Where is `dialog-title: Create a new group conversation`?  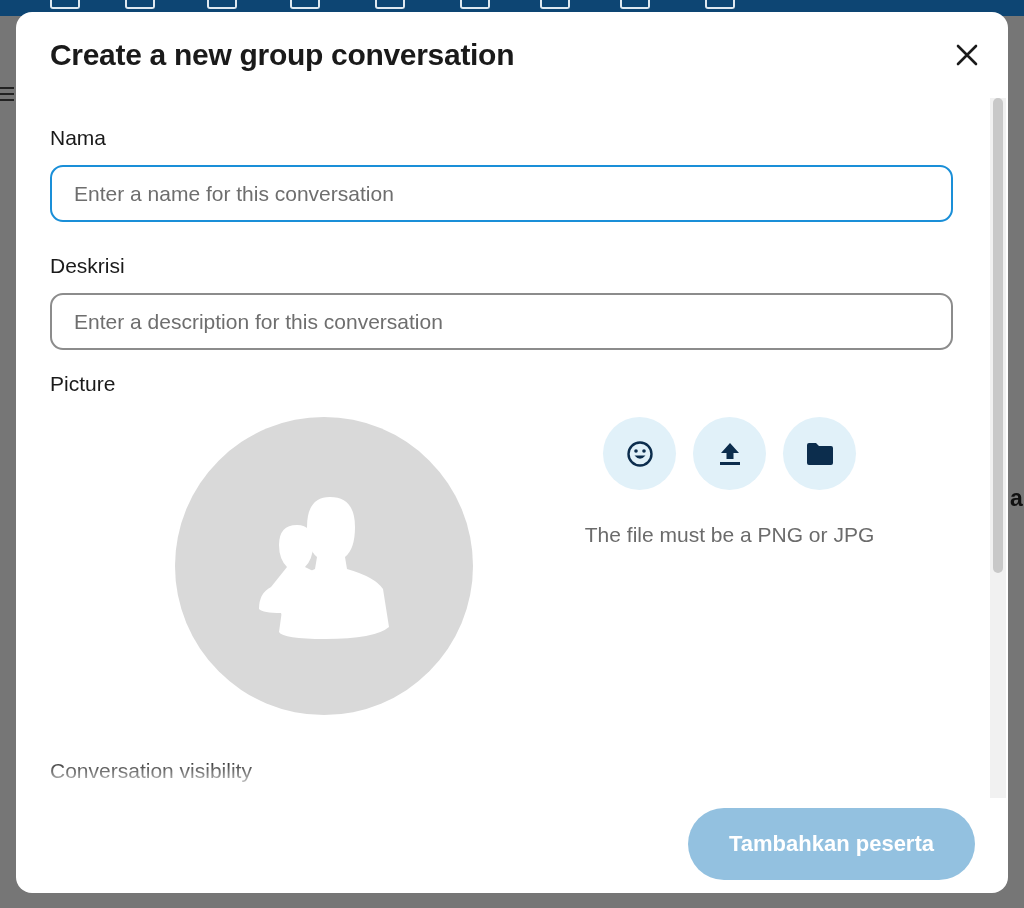 dialog-title: Create a new group conversation is located at coordinates (282, 55).